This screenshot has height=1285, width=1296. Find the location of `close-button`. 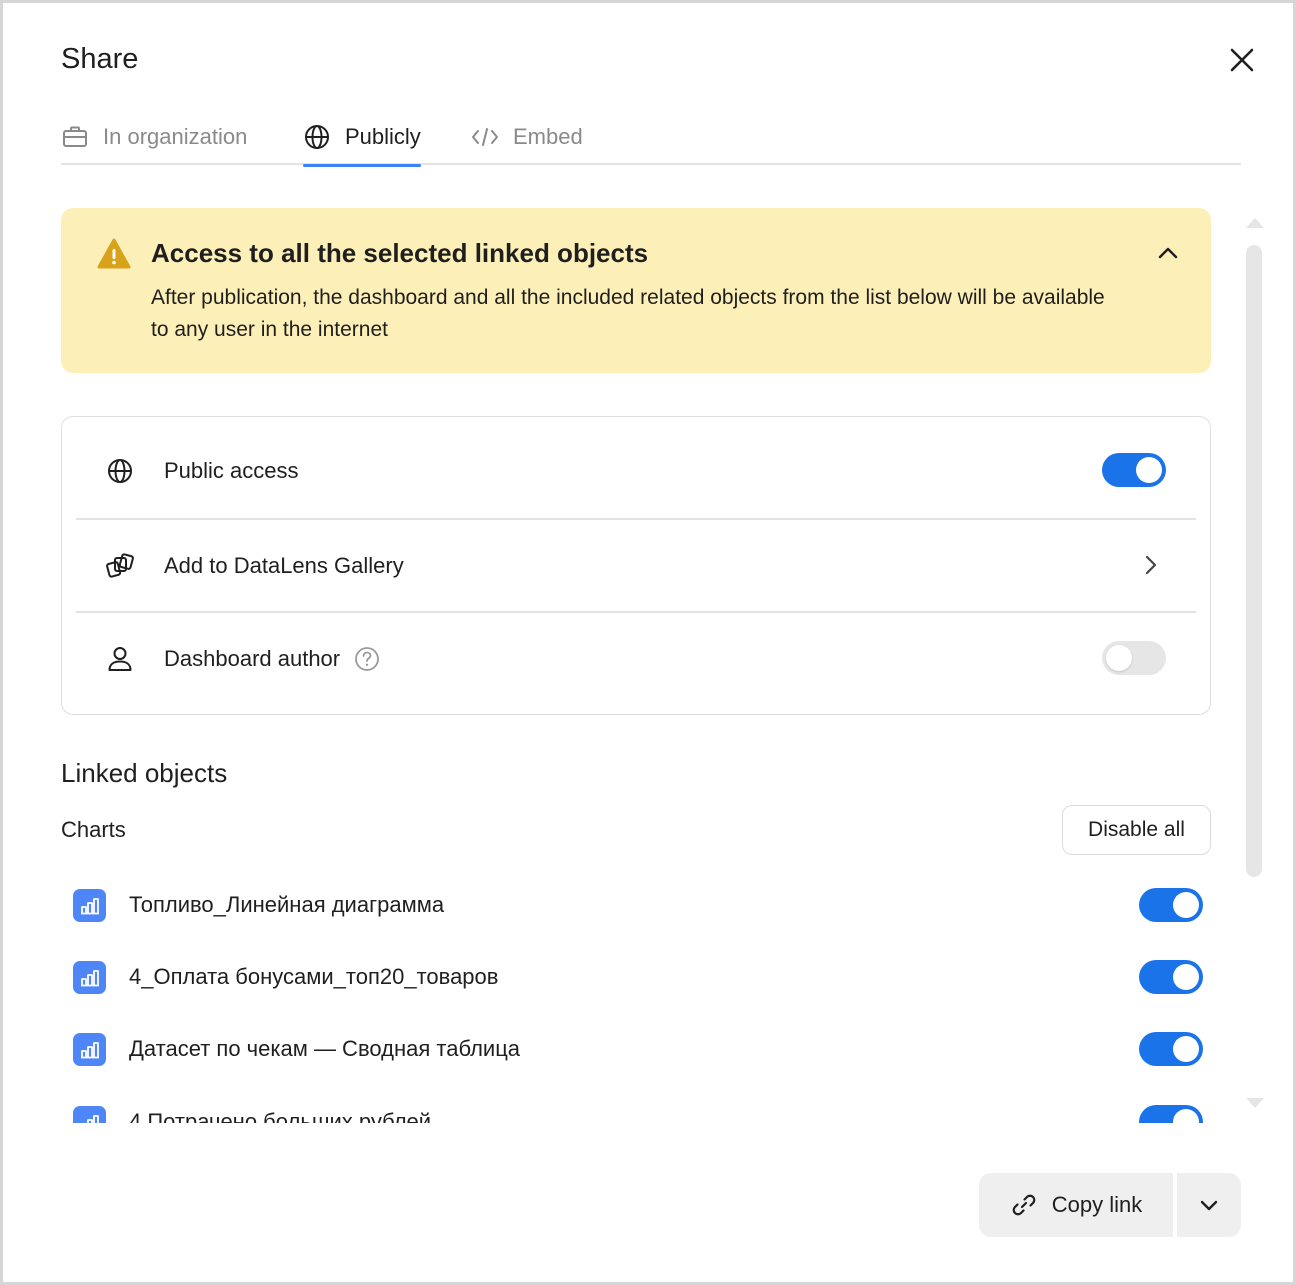

close-button is located at coordinates (1242, 60).